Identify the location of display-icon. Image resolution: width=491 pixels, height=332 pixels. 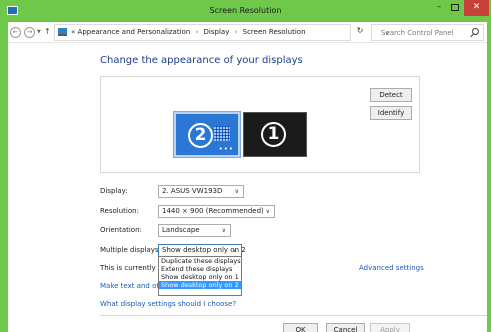
(62, 32).